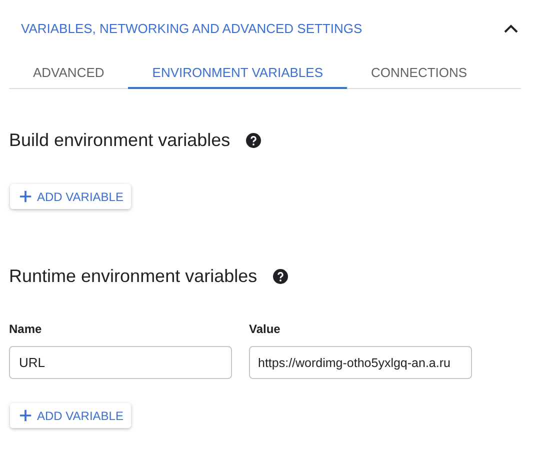 This screenshot has height=472, width=547. I want to click on field-label: Value, so click(265, 329).